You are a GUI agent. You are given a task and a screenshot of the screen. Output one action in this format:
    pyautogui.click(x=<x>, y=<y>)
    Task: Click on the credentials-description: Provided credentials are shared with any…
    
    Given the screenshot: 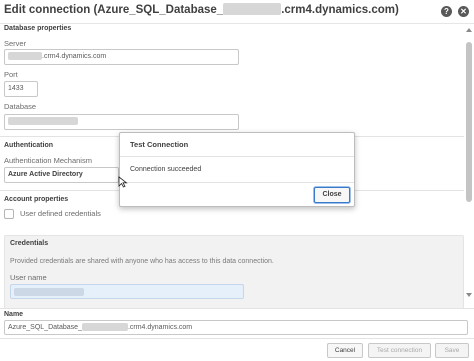 What is the action you would take?
    pyautogui.click(x=142, y=261)
    